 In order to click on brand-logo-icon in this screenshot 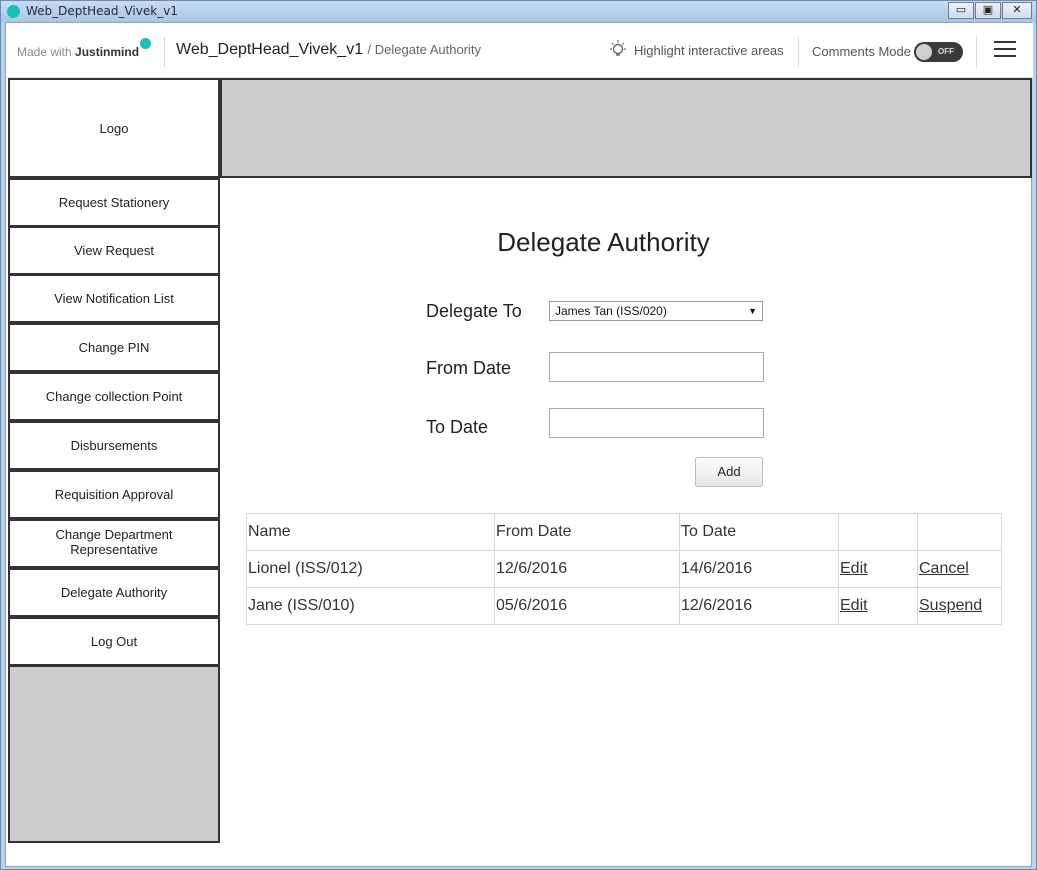, I will do `click(145, 43)`.